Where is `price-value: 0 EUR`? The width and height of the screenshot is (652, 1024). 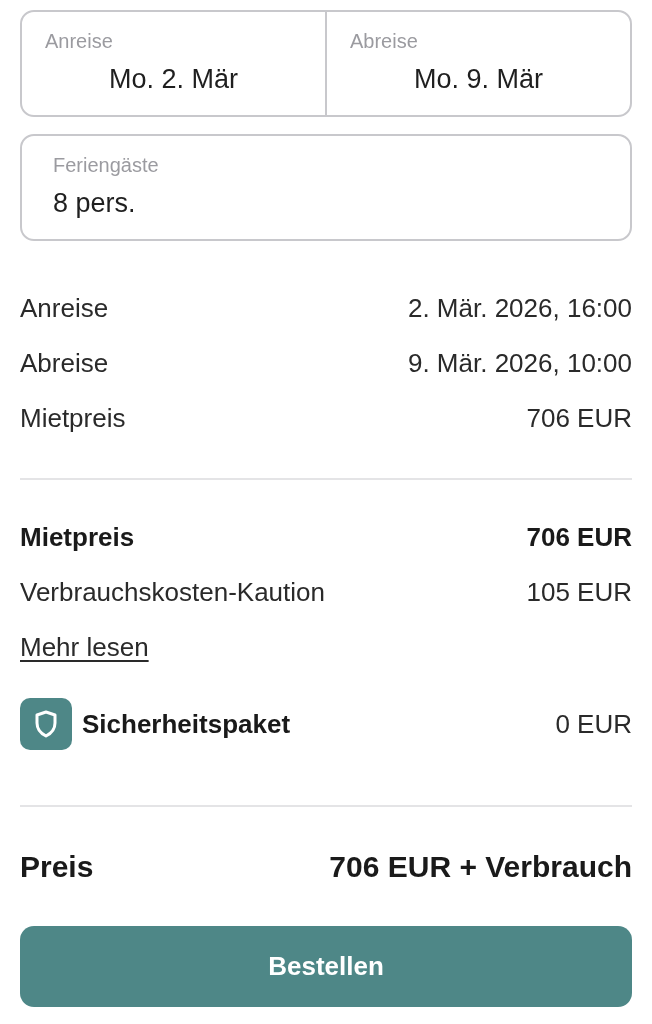
price-value: 0 EUR is located at coordinates (593, 724).